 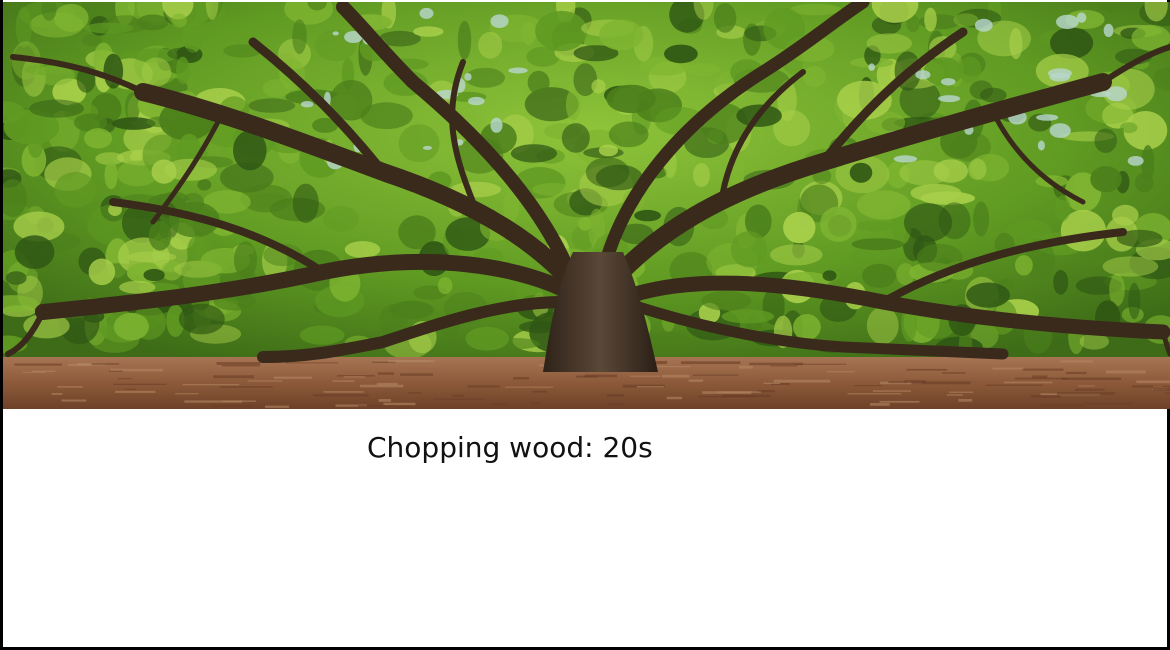 What do you see at coordinates (510, 447) in the screenshot?
I see `chopping-status-text: Chopping wood: 20s` at bounding box center [510, 447].